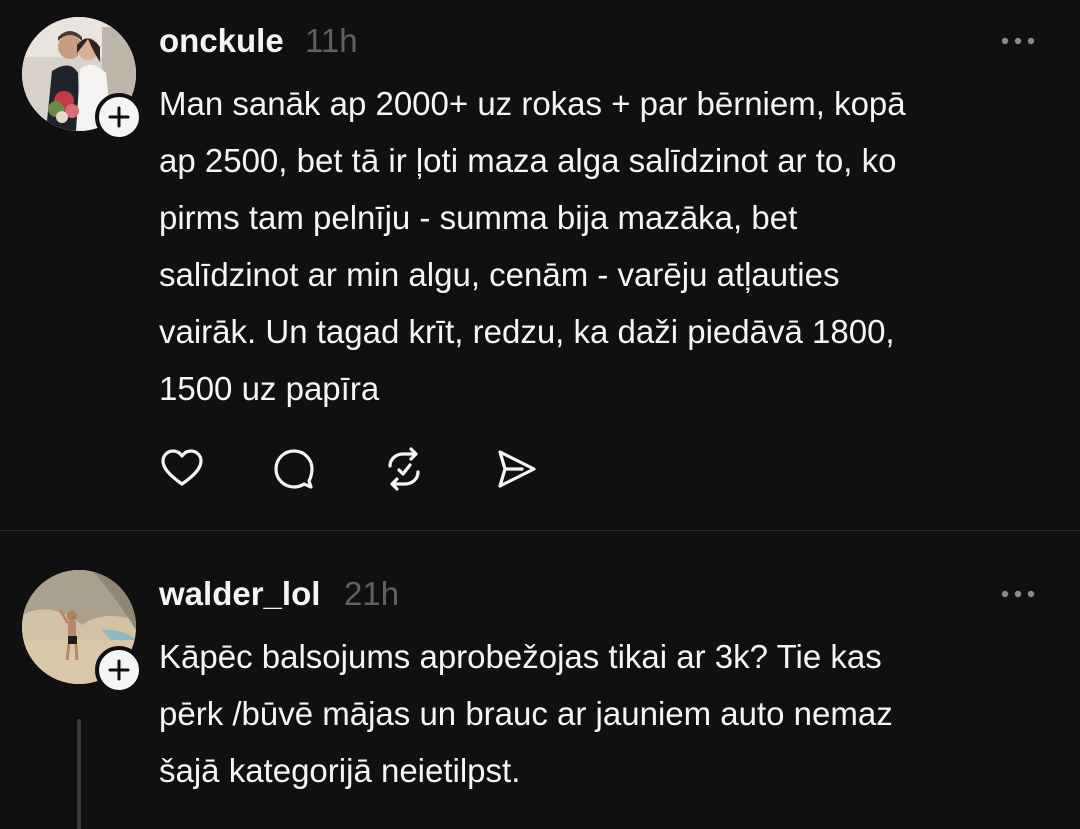 This screenshot has width=1080, height=829. Describe the element at coordinates (239, 594) in the screenshot. I see `username: walder_lol` at that location.